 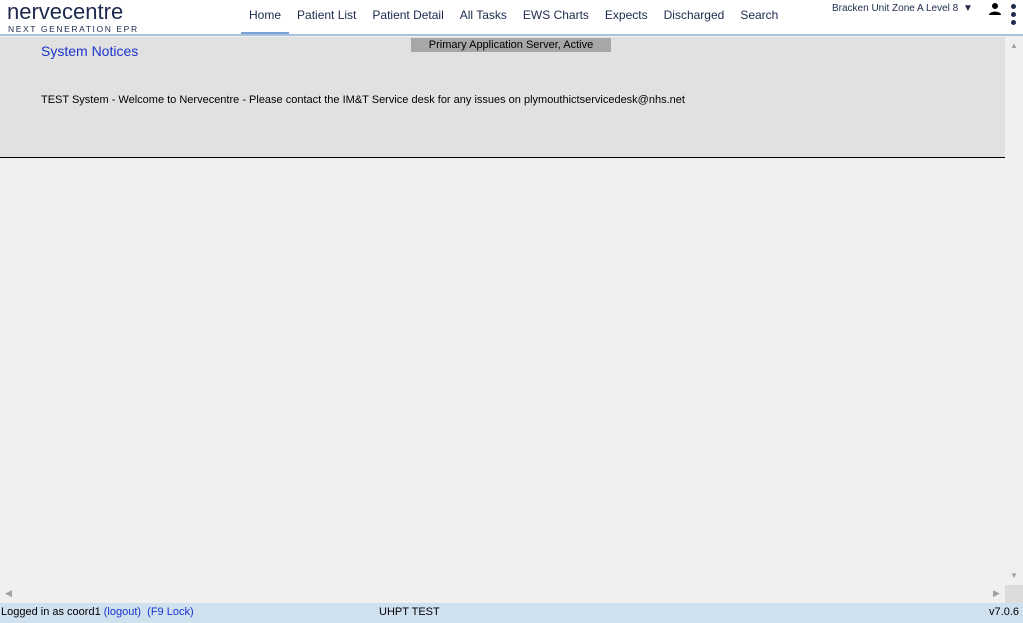 What do you see at coordinates (1014, 311) in the screenshot?
I see `vertical-scrollbar: ▲ ▼` at bounding box center [1014, 311].